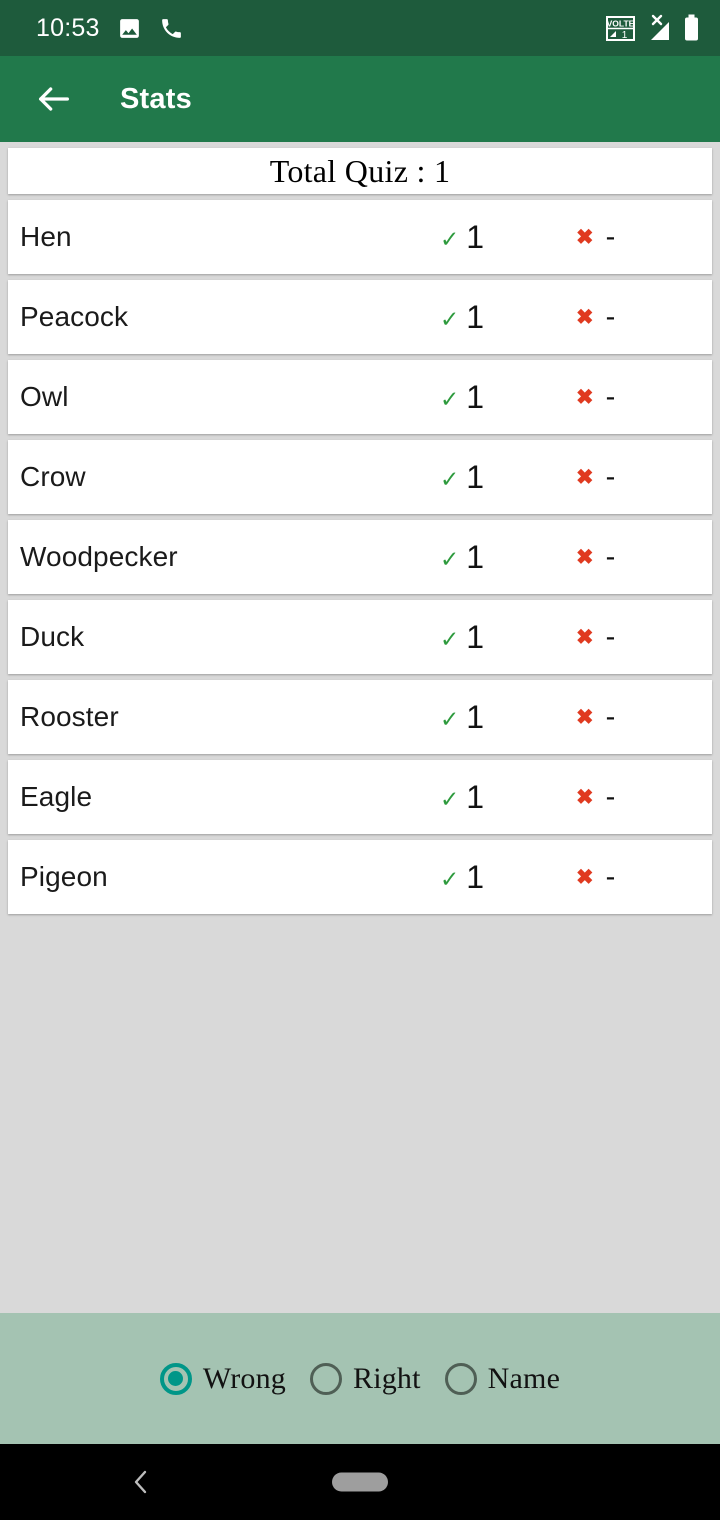 The height and width of the screenshot is (1520, 720). I want to click on row-name: Eagle, so click(56, 796).